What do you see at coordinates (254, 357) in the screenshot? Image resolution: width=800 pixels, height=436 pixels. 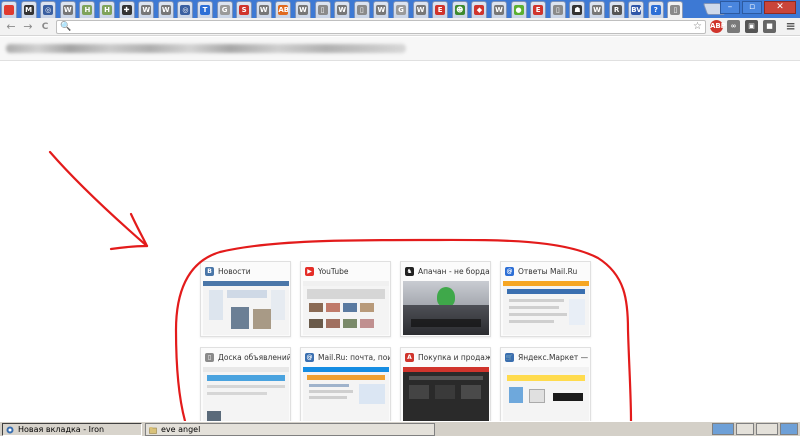 I see `tile-title: Доска объявлений о` at bounding box center [254, 357].